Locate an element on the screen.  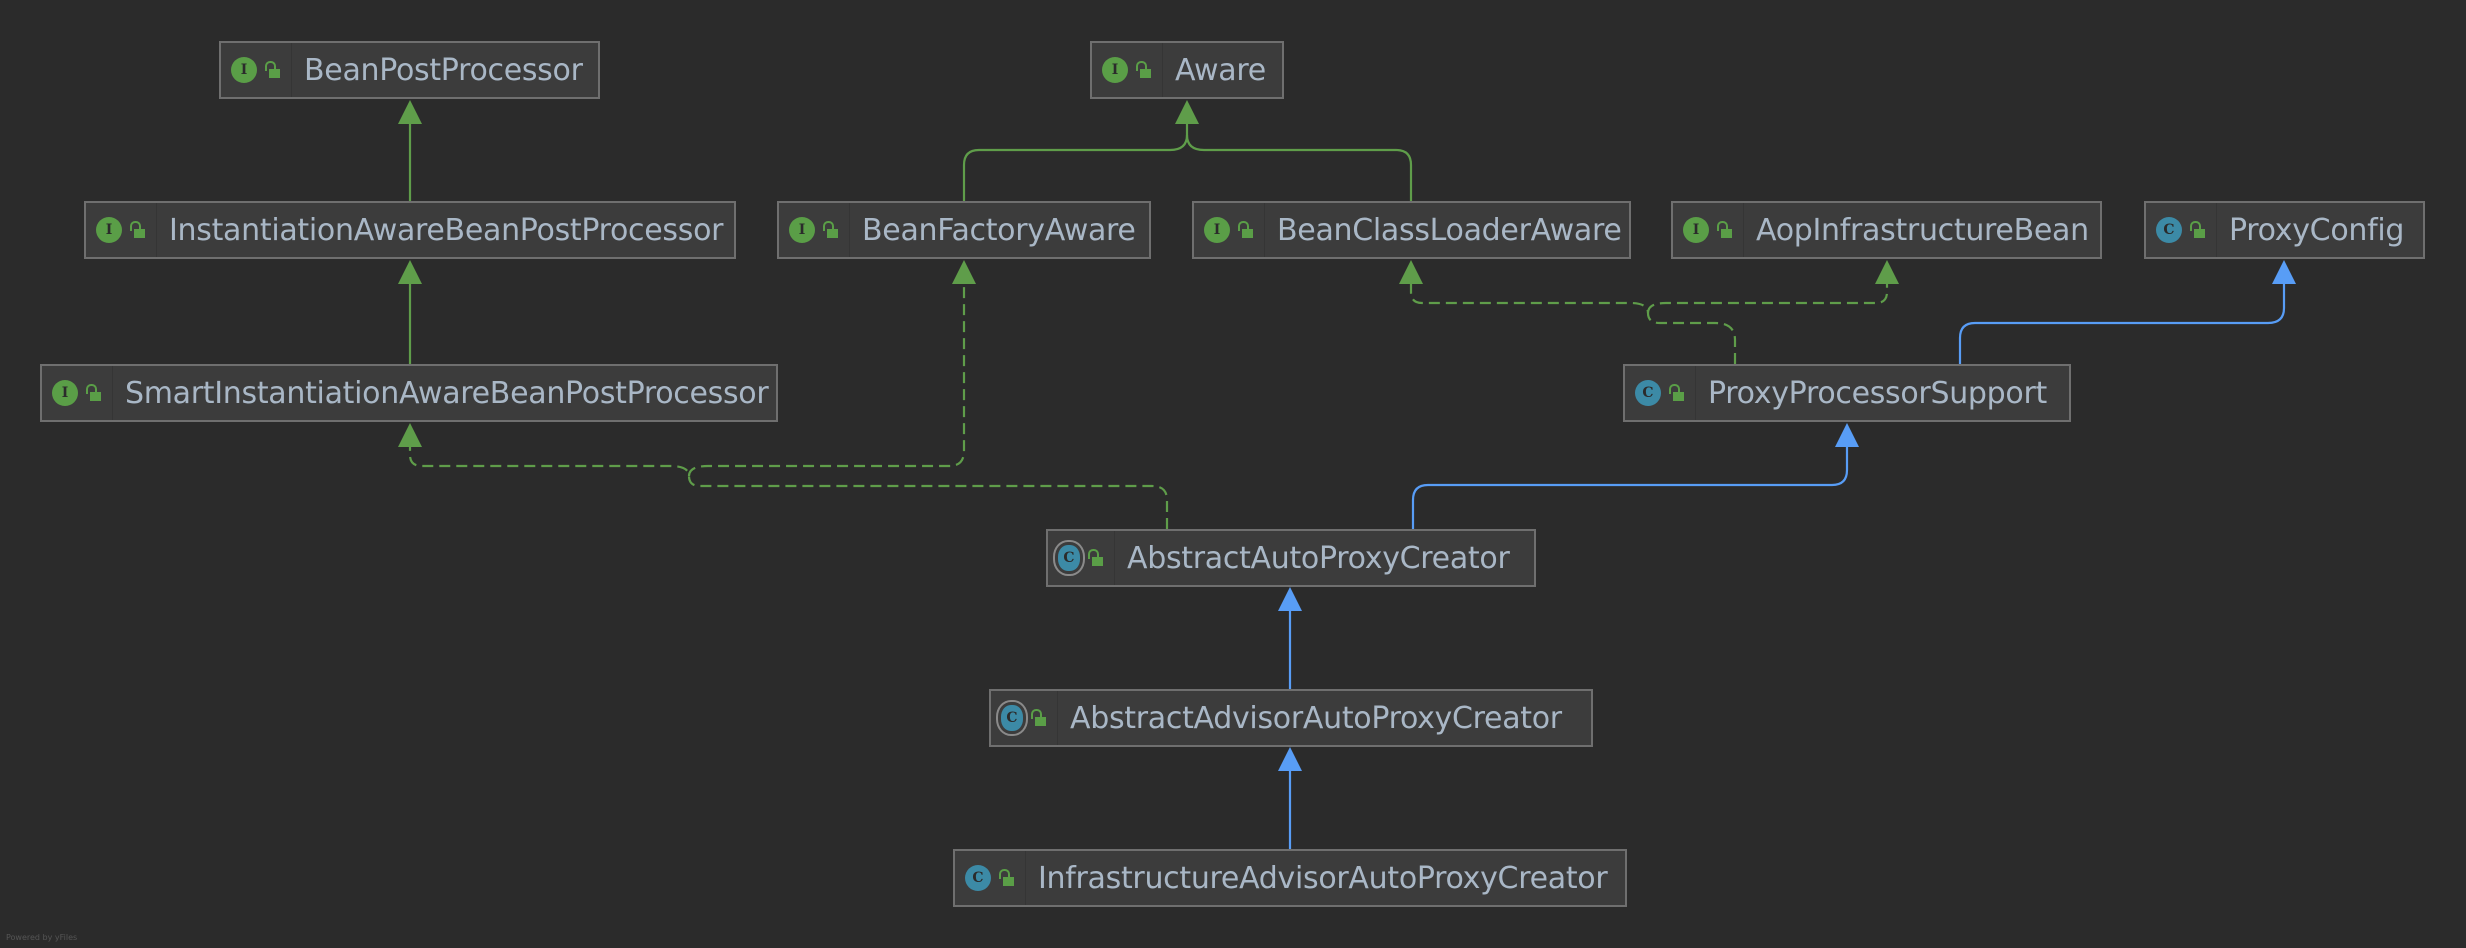
class-name-label: BeanClassLoaderAware is located at coordinates (1449, 230).